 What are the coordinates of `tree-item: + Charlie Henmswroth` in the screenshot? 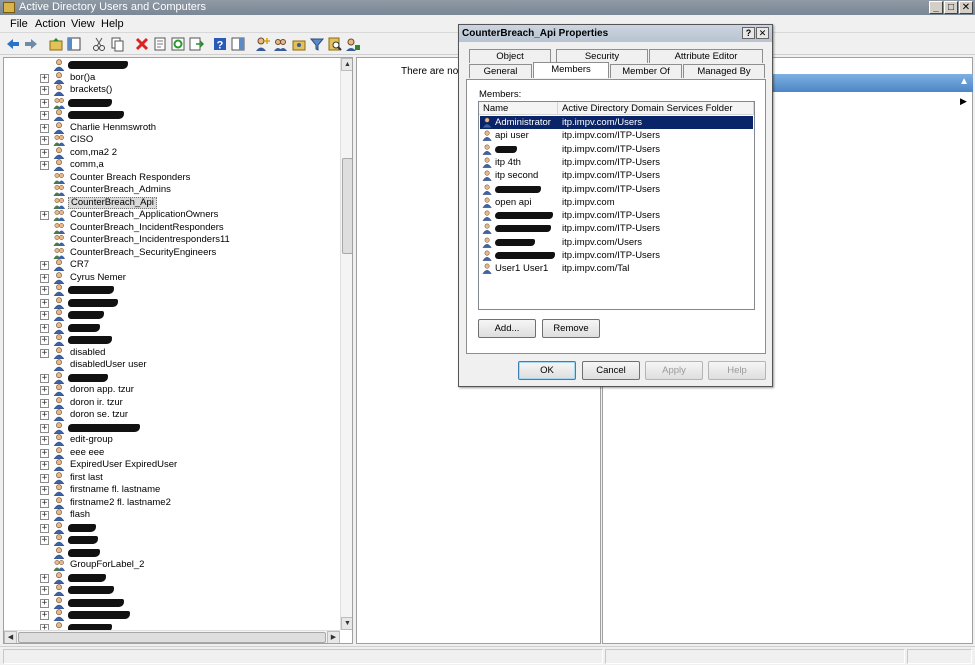 It's located at (172, 128).